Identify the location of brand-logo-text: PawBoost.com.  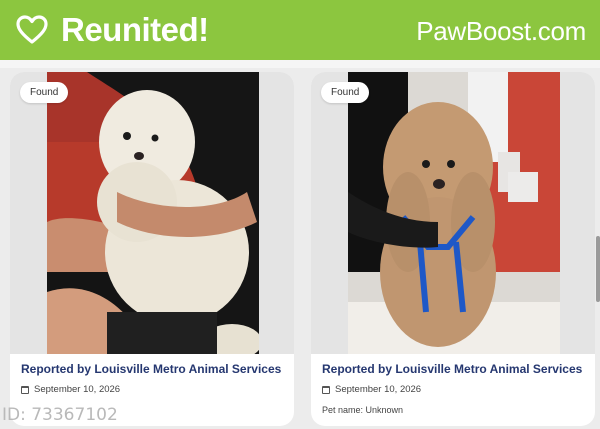
(501, 31).